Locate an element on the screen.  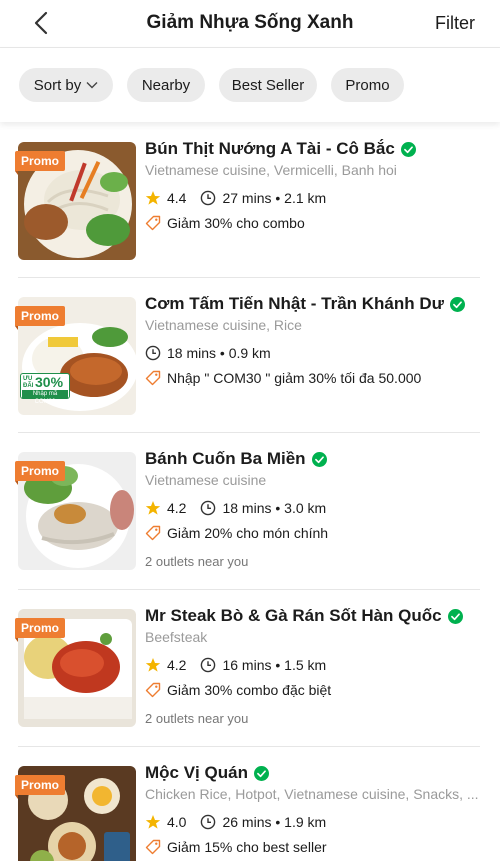
chip-label: Promo is located at coordinates (367, 85).